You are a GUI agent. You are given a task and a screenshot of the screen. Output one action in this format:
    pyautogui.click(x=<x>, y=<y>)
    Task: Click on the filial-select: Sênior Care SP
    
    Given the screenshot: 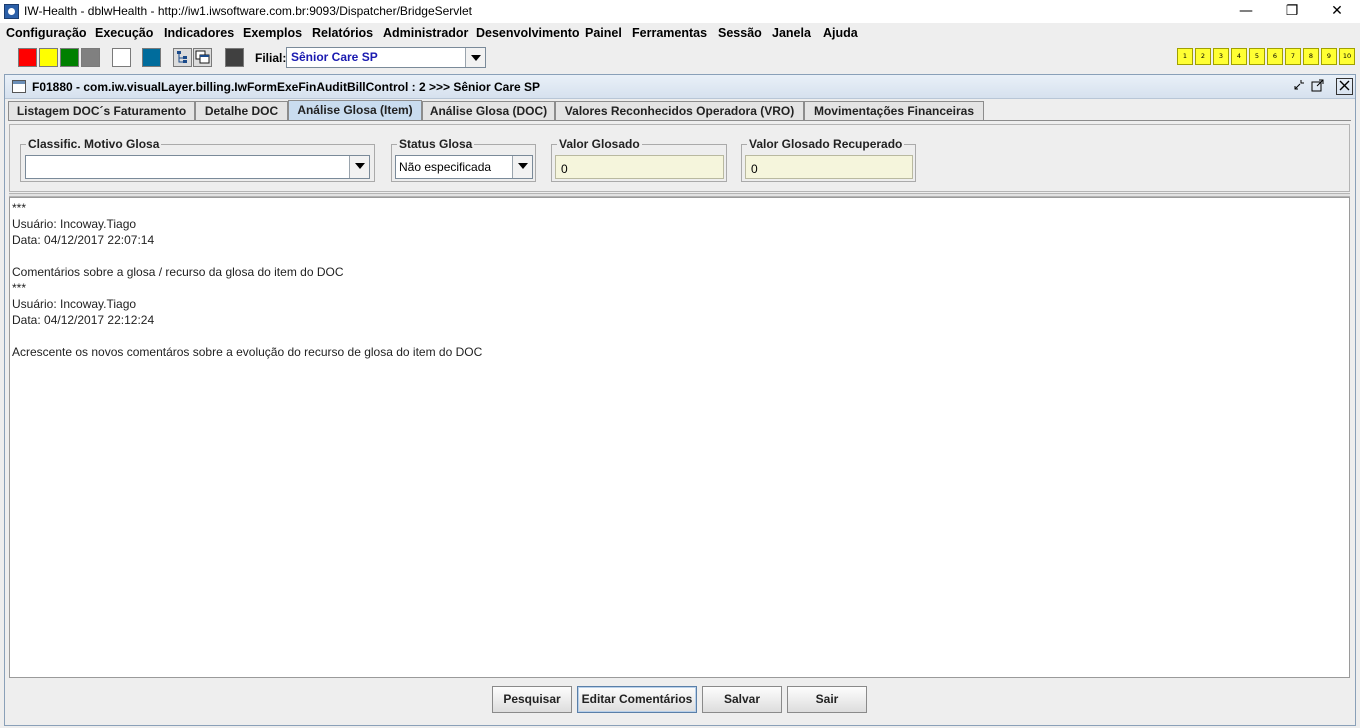 What is the action you would take?
    pyautogui.click(x=386, y=57)
    